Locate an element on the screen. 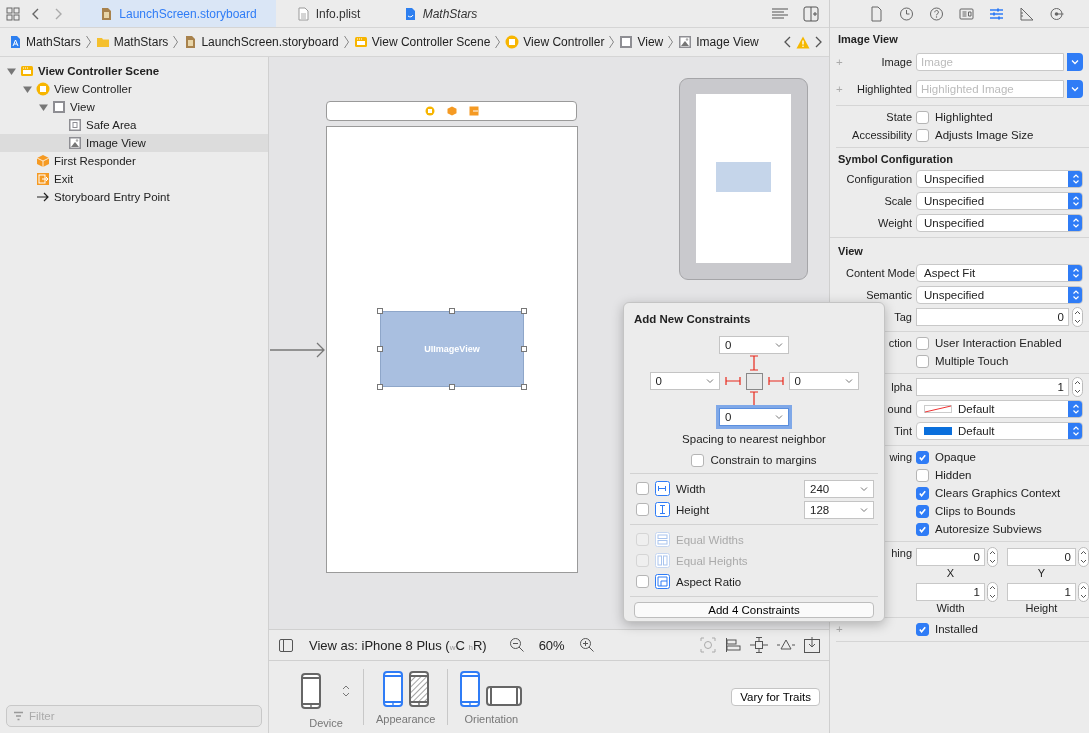 The height and width of the screenshot is (733, 1089). exit-icon is located at coordinates (473, 111).